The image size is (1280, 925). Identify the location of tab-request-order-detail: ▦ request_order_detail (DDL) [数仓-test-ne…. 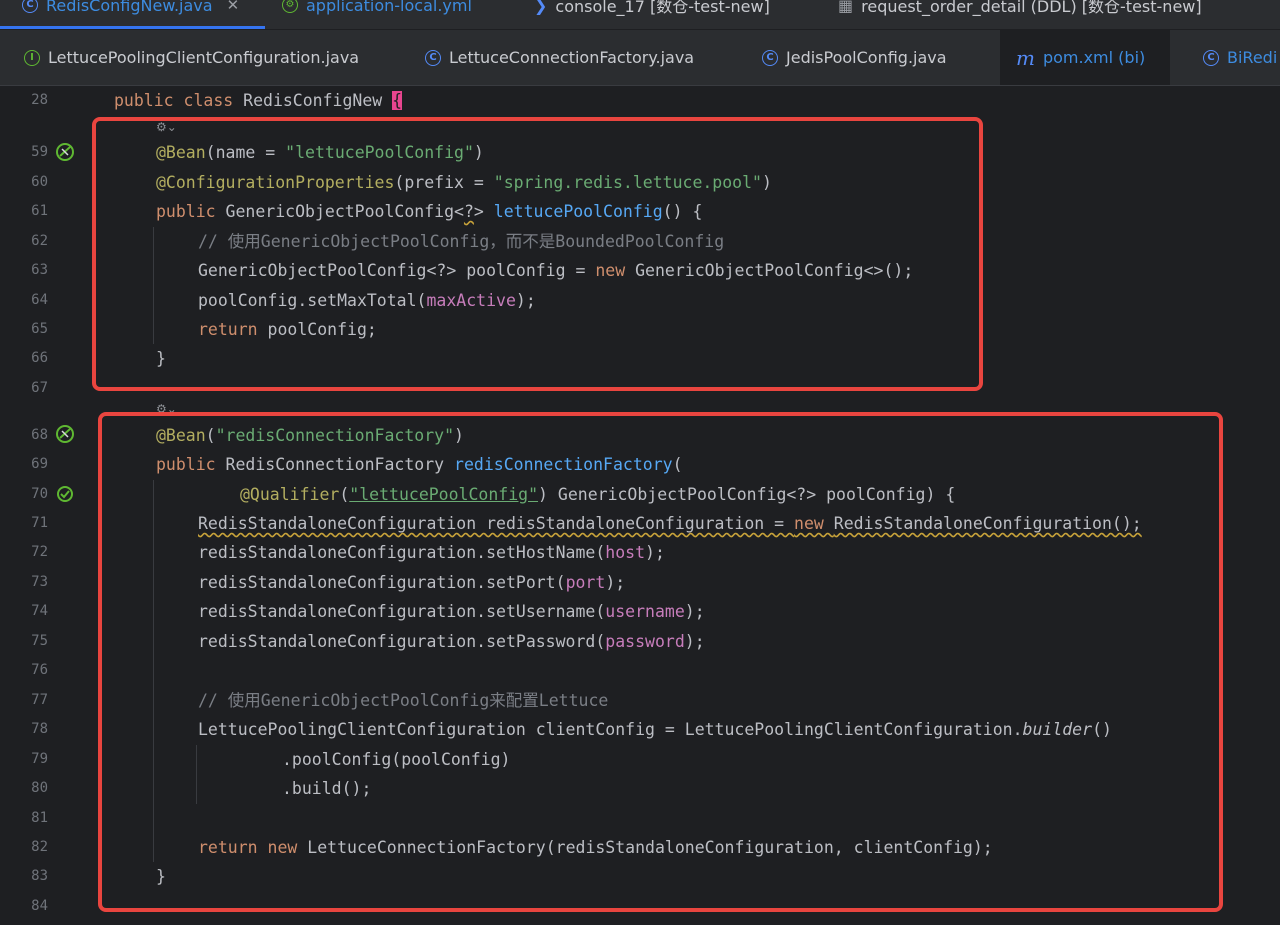
(1020, 9).